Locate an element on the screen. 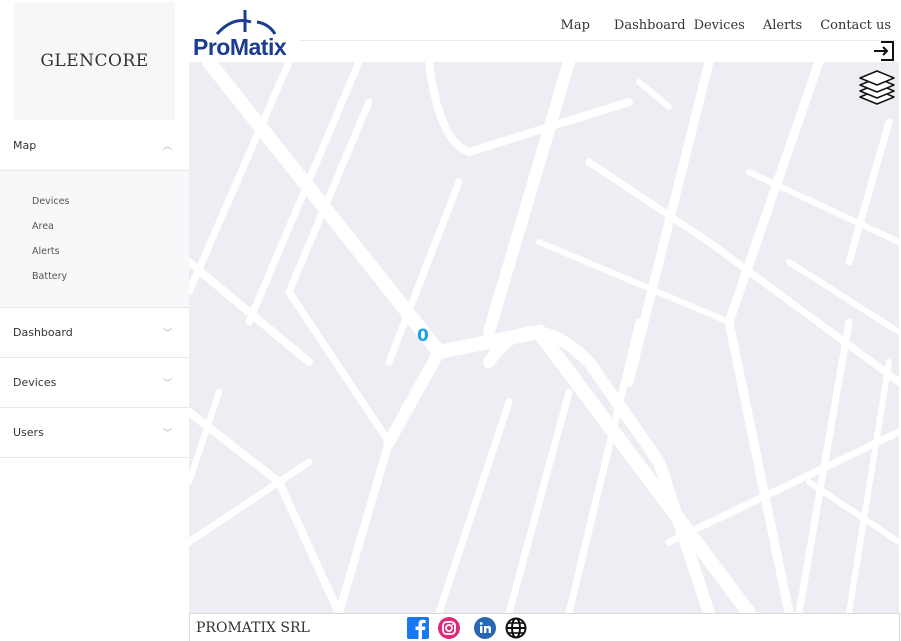 The height and width of the screenshot is (641, 901). nav-link-alerts: Alerts is located at coordinates (782, 28).